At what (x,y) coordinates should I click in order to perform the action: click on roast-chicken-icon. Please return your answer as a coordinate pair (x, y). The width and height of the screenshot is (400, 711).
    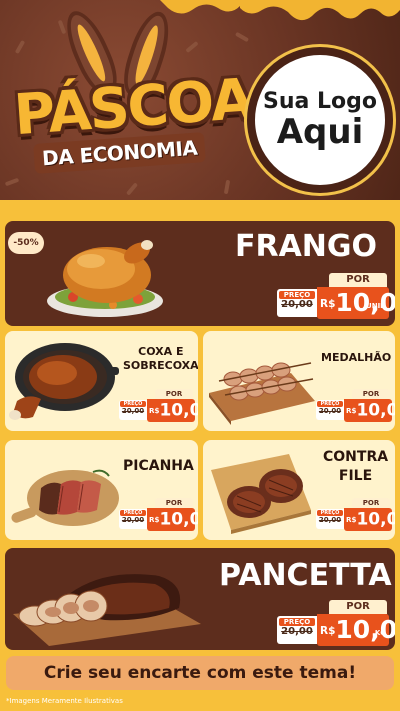
    Looking at the image, I should click on (105, 278).